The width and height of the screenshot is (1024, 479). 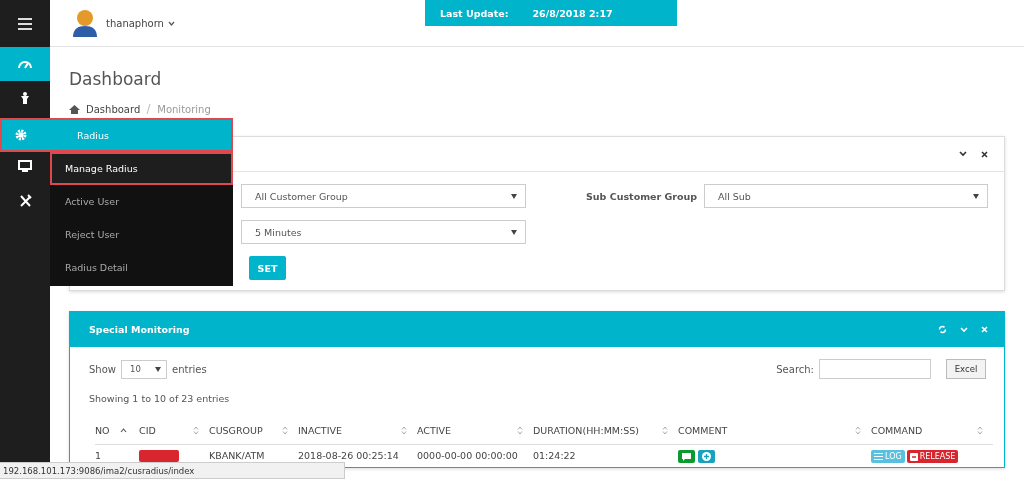 I want to click on table-info: Showing 1 to 10 of 23 entries, so click(x=160, y=399).